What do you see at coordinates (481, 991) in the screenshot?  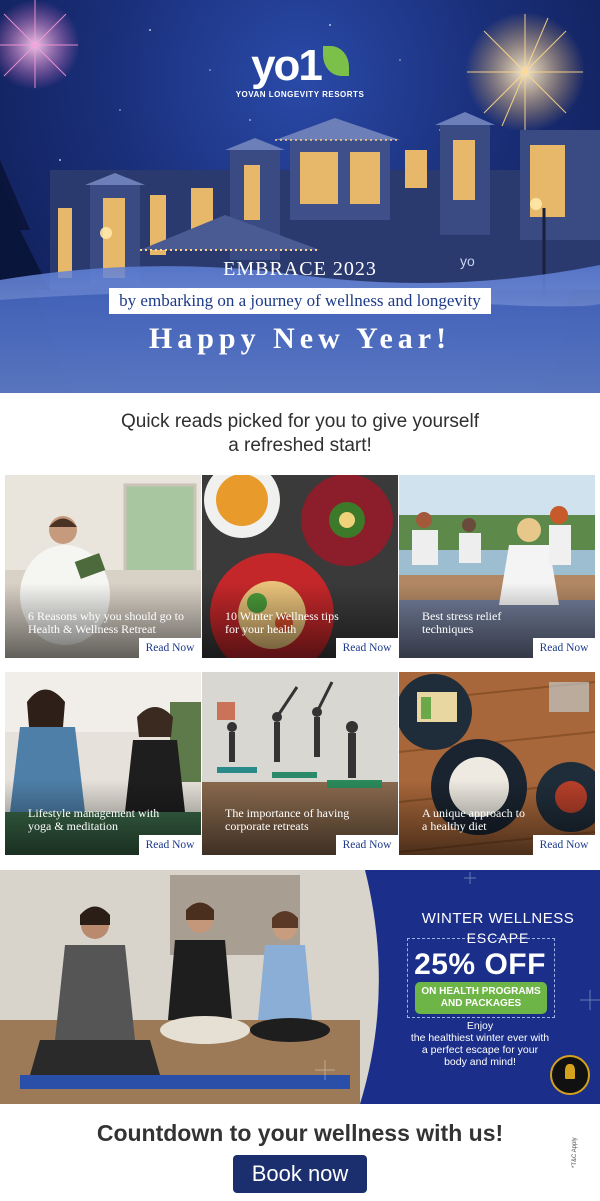 I see `promo-badge-line: ON HEALTH PROGRAMS` at bounding box center [481, 991].